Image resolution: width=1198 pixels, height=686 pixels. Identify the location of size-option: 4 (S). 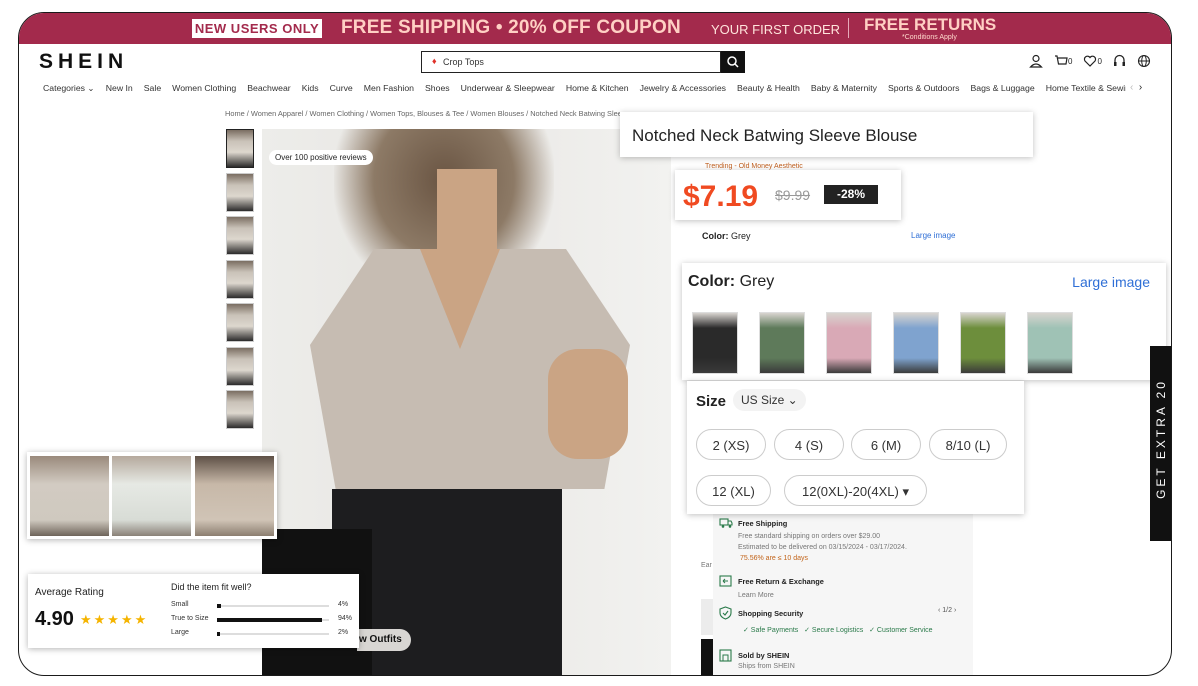
(809, 444).